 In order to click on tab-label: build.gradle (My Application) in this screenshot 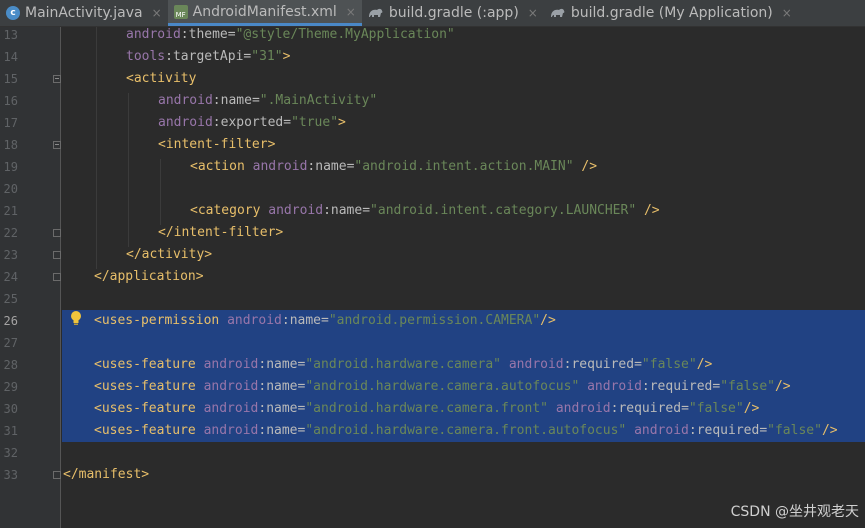, I will do `click(671, 13)`.